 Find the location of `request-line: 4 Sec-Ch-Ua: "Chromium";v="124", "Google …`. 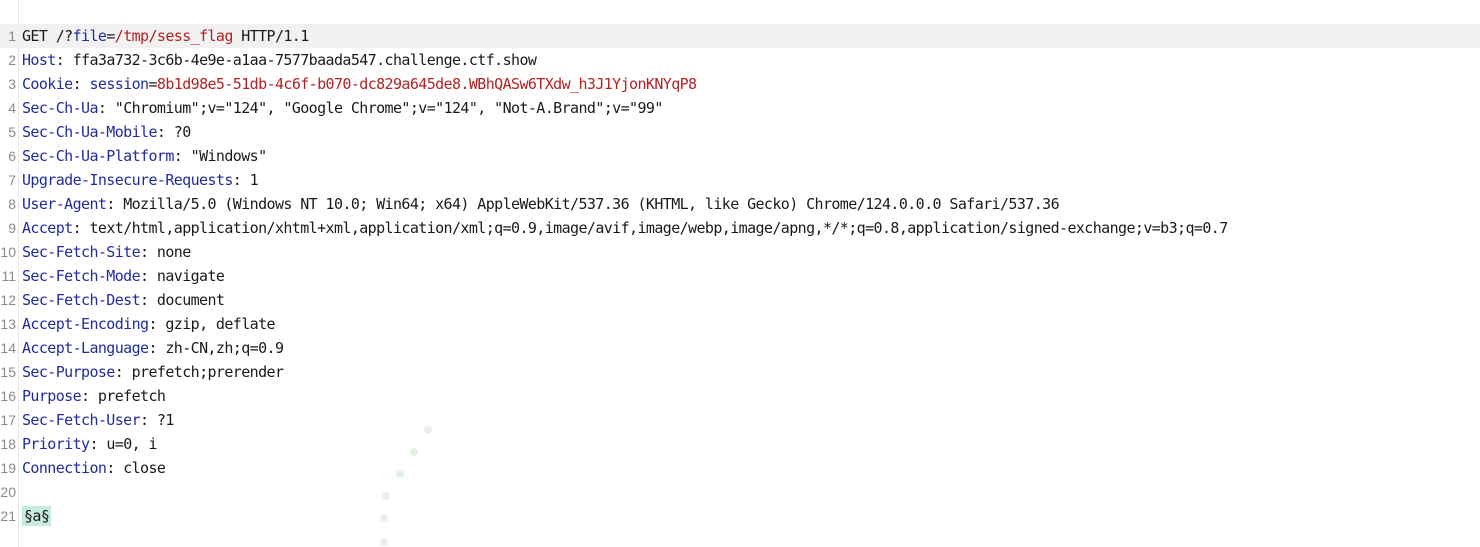

request-line: 4 Sec-Ch-Ua: "Chromium";v="124", "Google … is located at coordinates (740, 108).